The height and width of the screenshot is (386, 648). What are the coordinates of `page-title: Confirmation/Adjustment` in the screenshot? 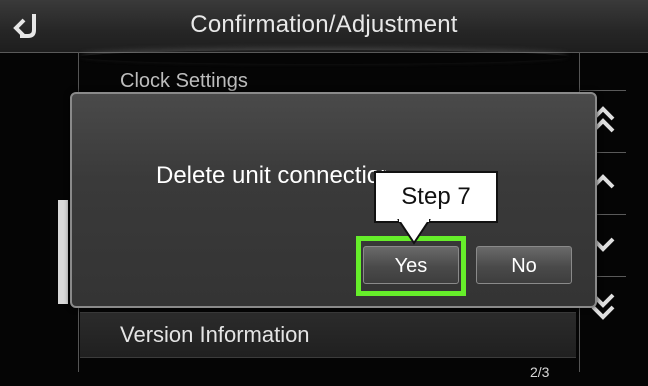 It's located at (324, 24).